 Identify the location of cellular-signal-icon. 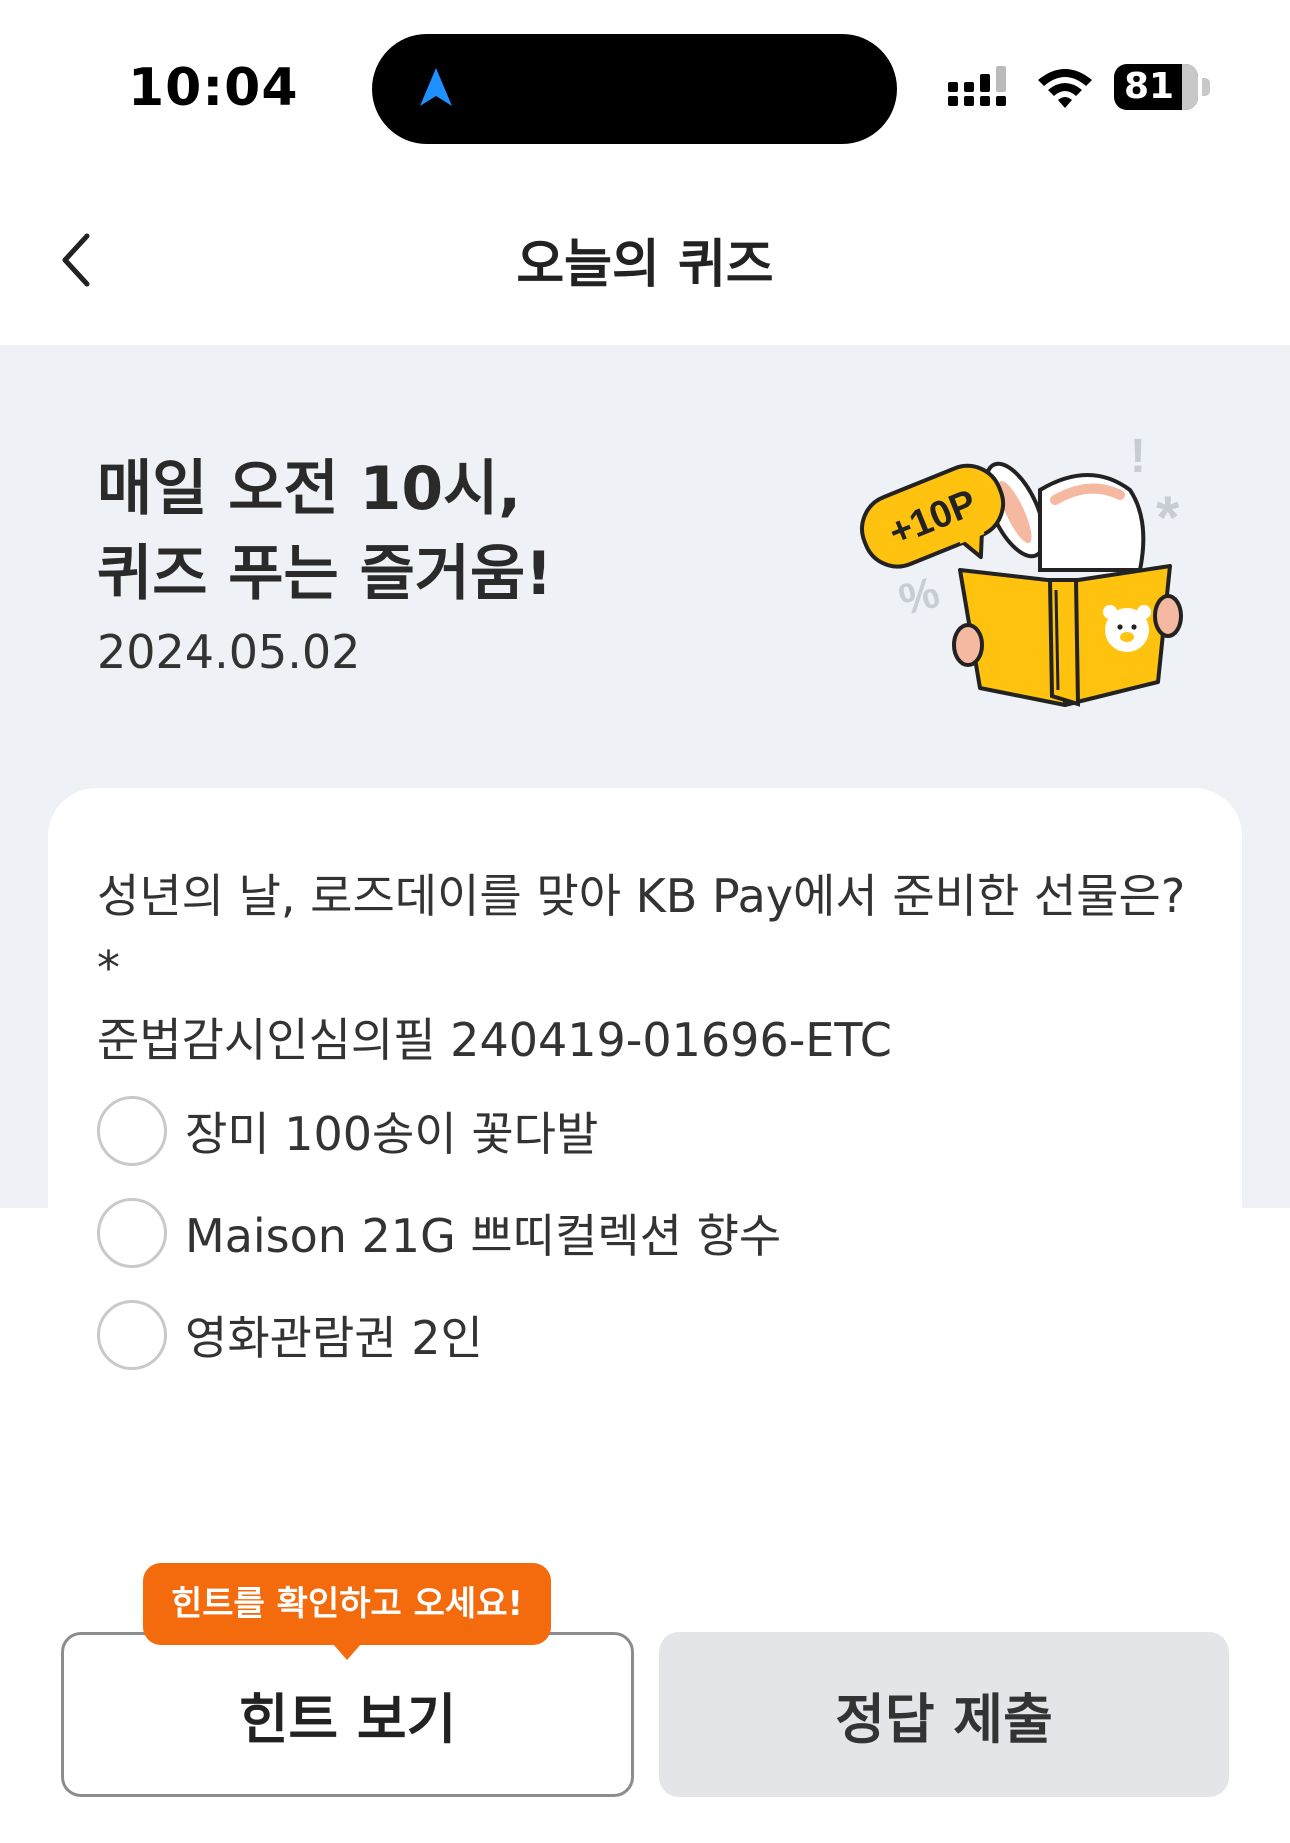
(977, 86).